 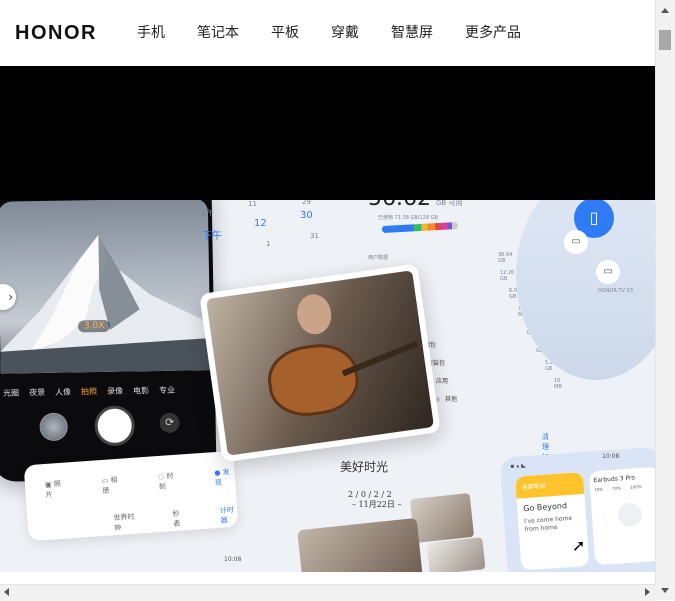 I want to click on storage-item-label: 应用, so click(x=442, y=380).